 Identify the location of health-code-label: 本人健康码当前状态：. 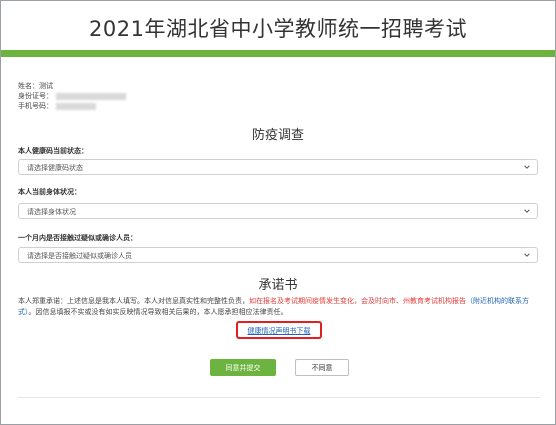
(53, 151).